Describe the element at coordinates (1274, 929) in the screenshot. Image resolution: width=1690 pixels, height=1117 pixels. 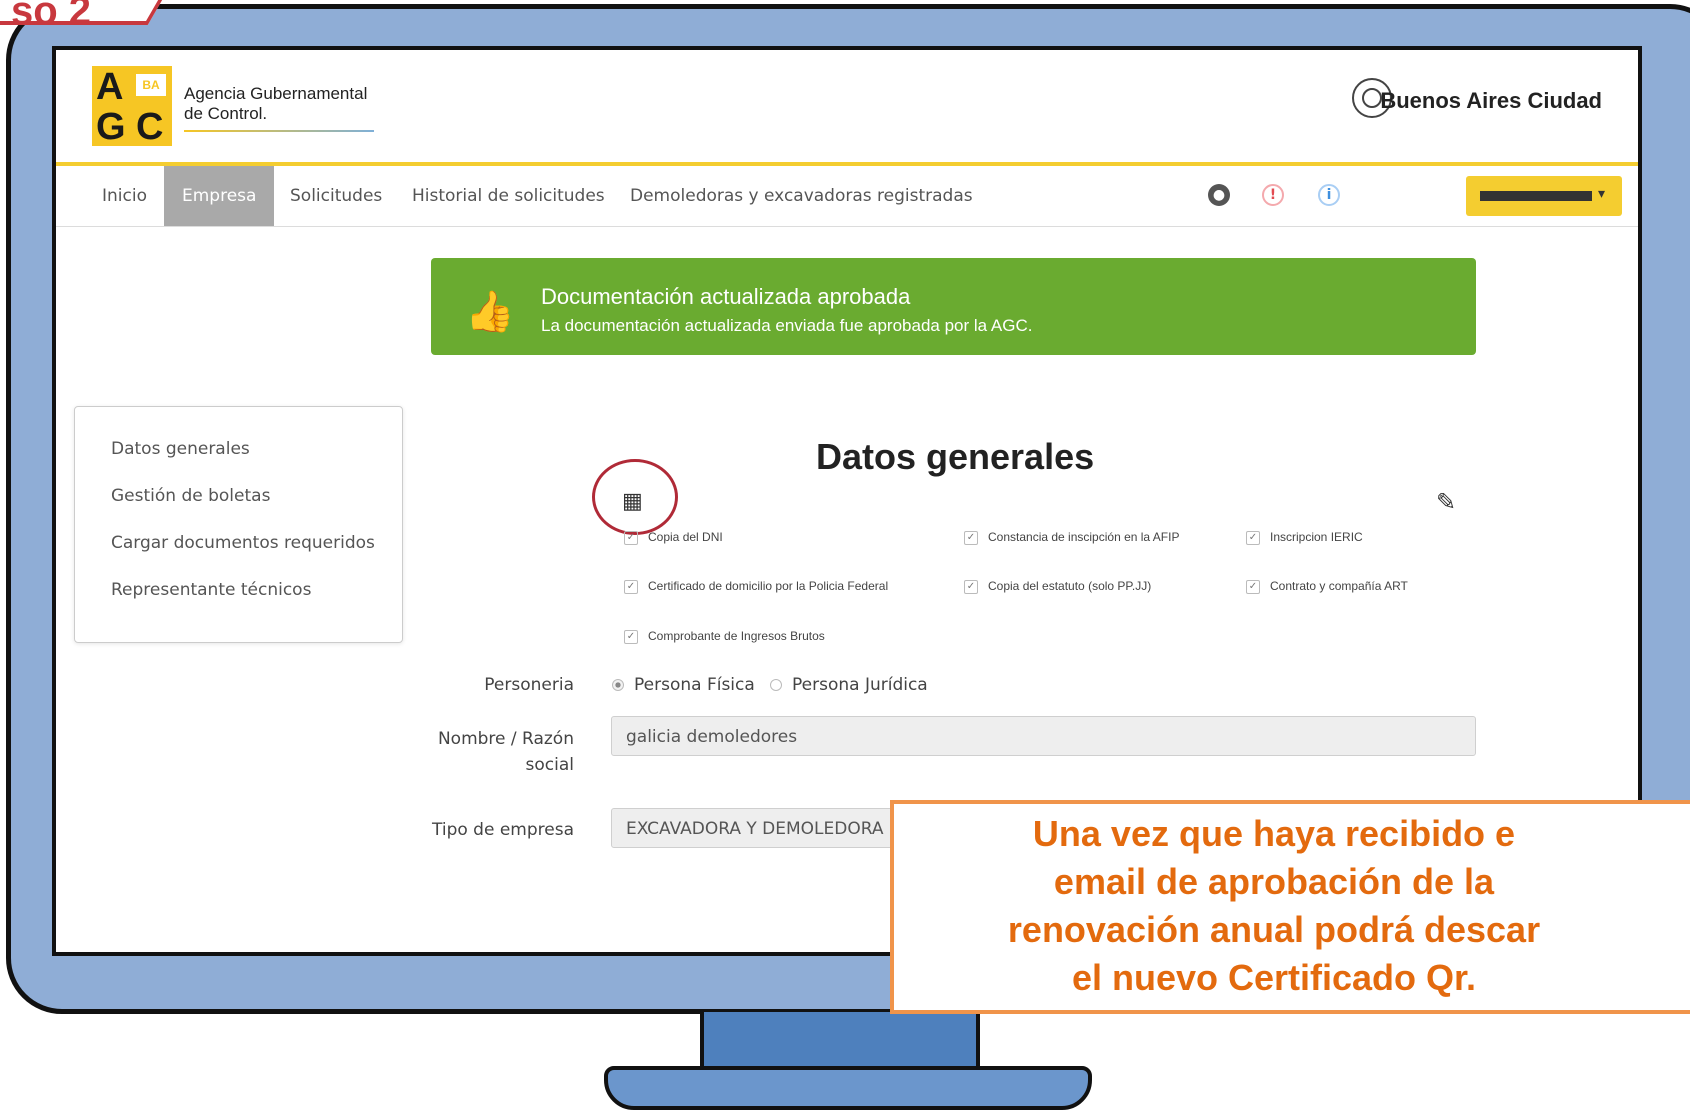
I see `callout-line3: renovación anual podrá descar` at that location.